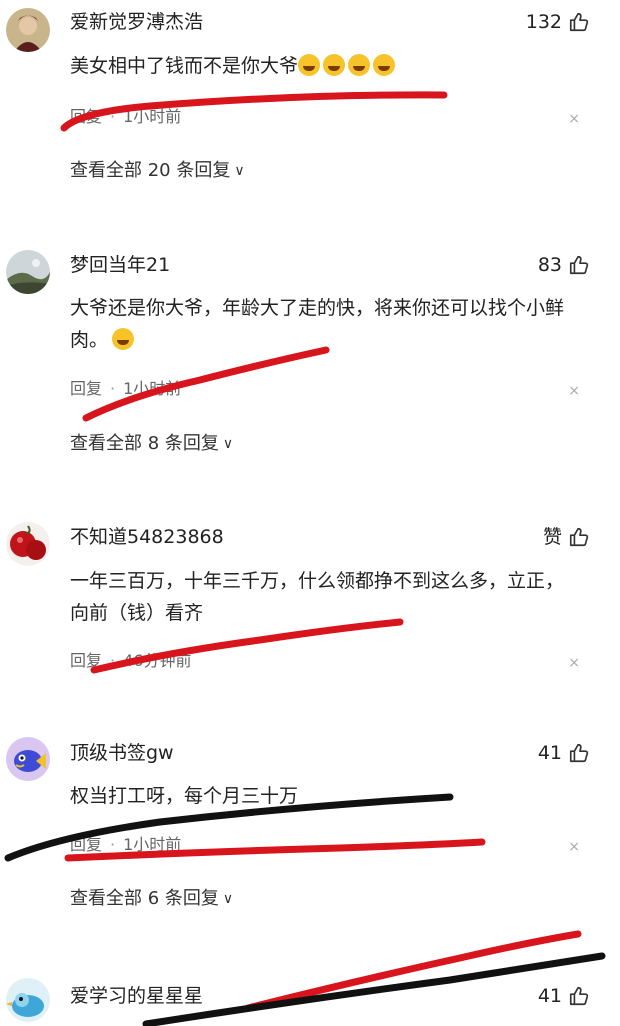 This screenshot has width=620, height=1026. I want to click on username: 爱学习的星星星, so click(136, 996).